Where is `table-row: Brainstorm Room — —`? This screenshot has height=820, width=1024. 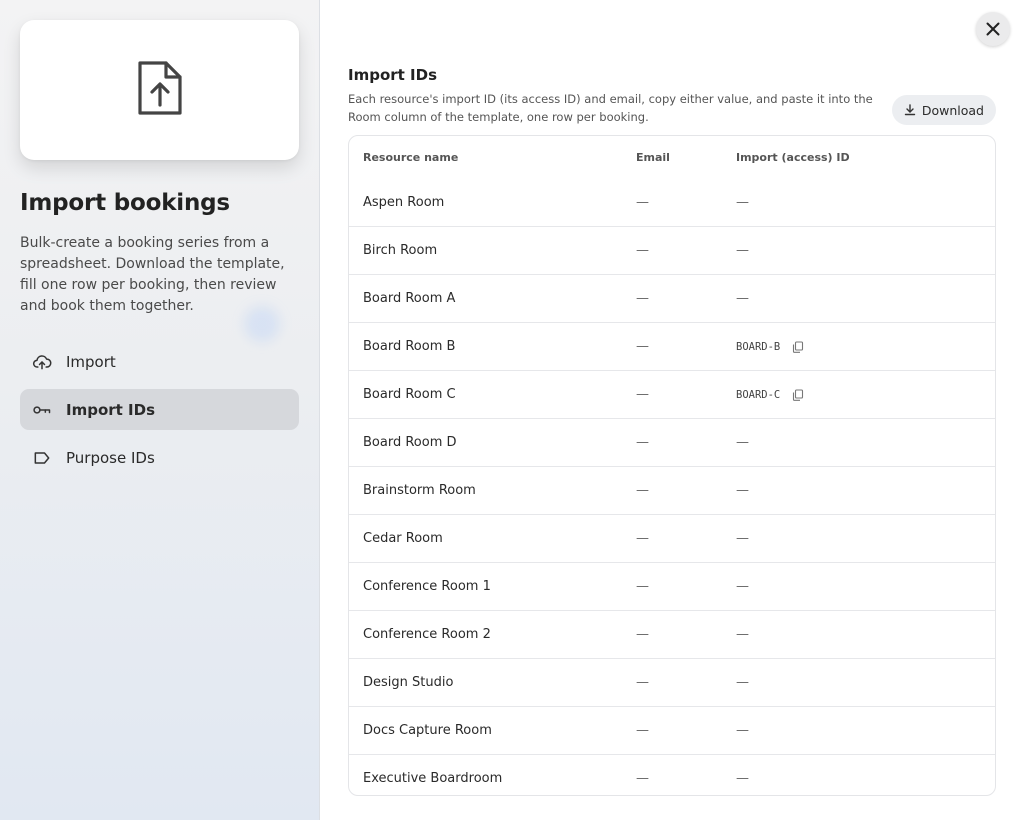 table-row: Brainstorm Room — — is located at coordinates (672, 491).